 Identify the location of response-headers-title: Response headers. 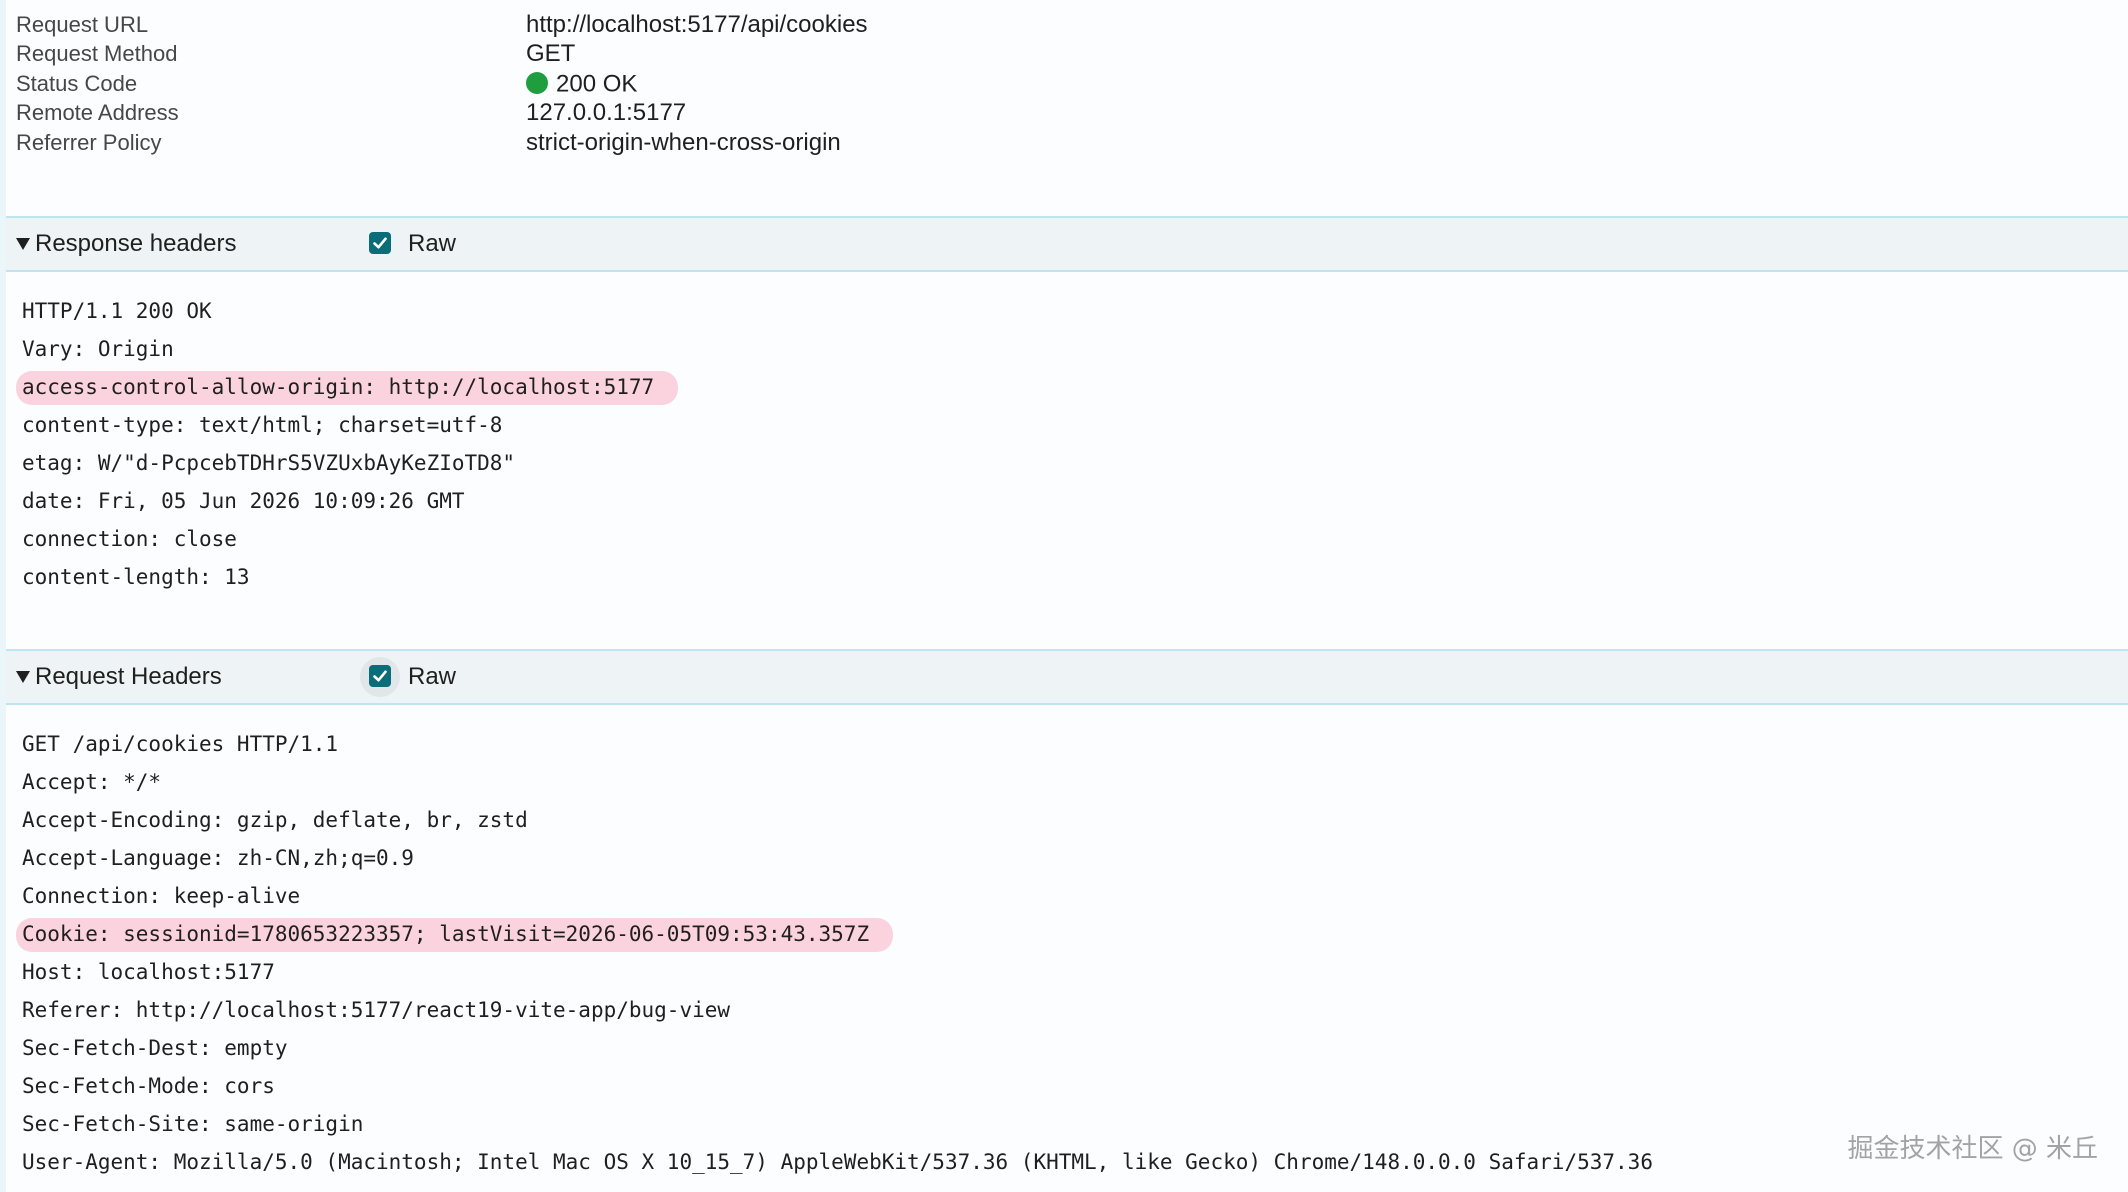
(135, 244).